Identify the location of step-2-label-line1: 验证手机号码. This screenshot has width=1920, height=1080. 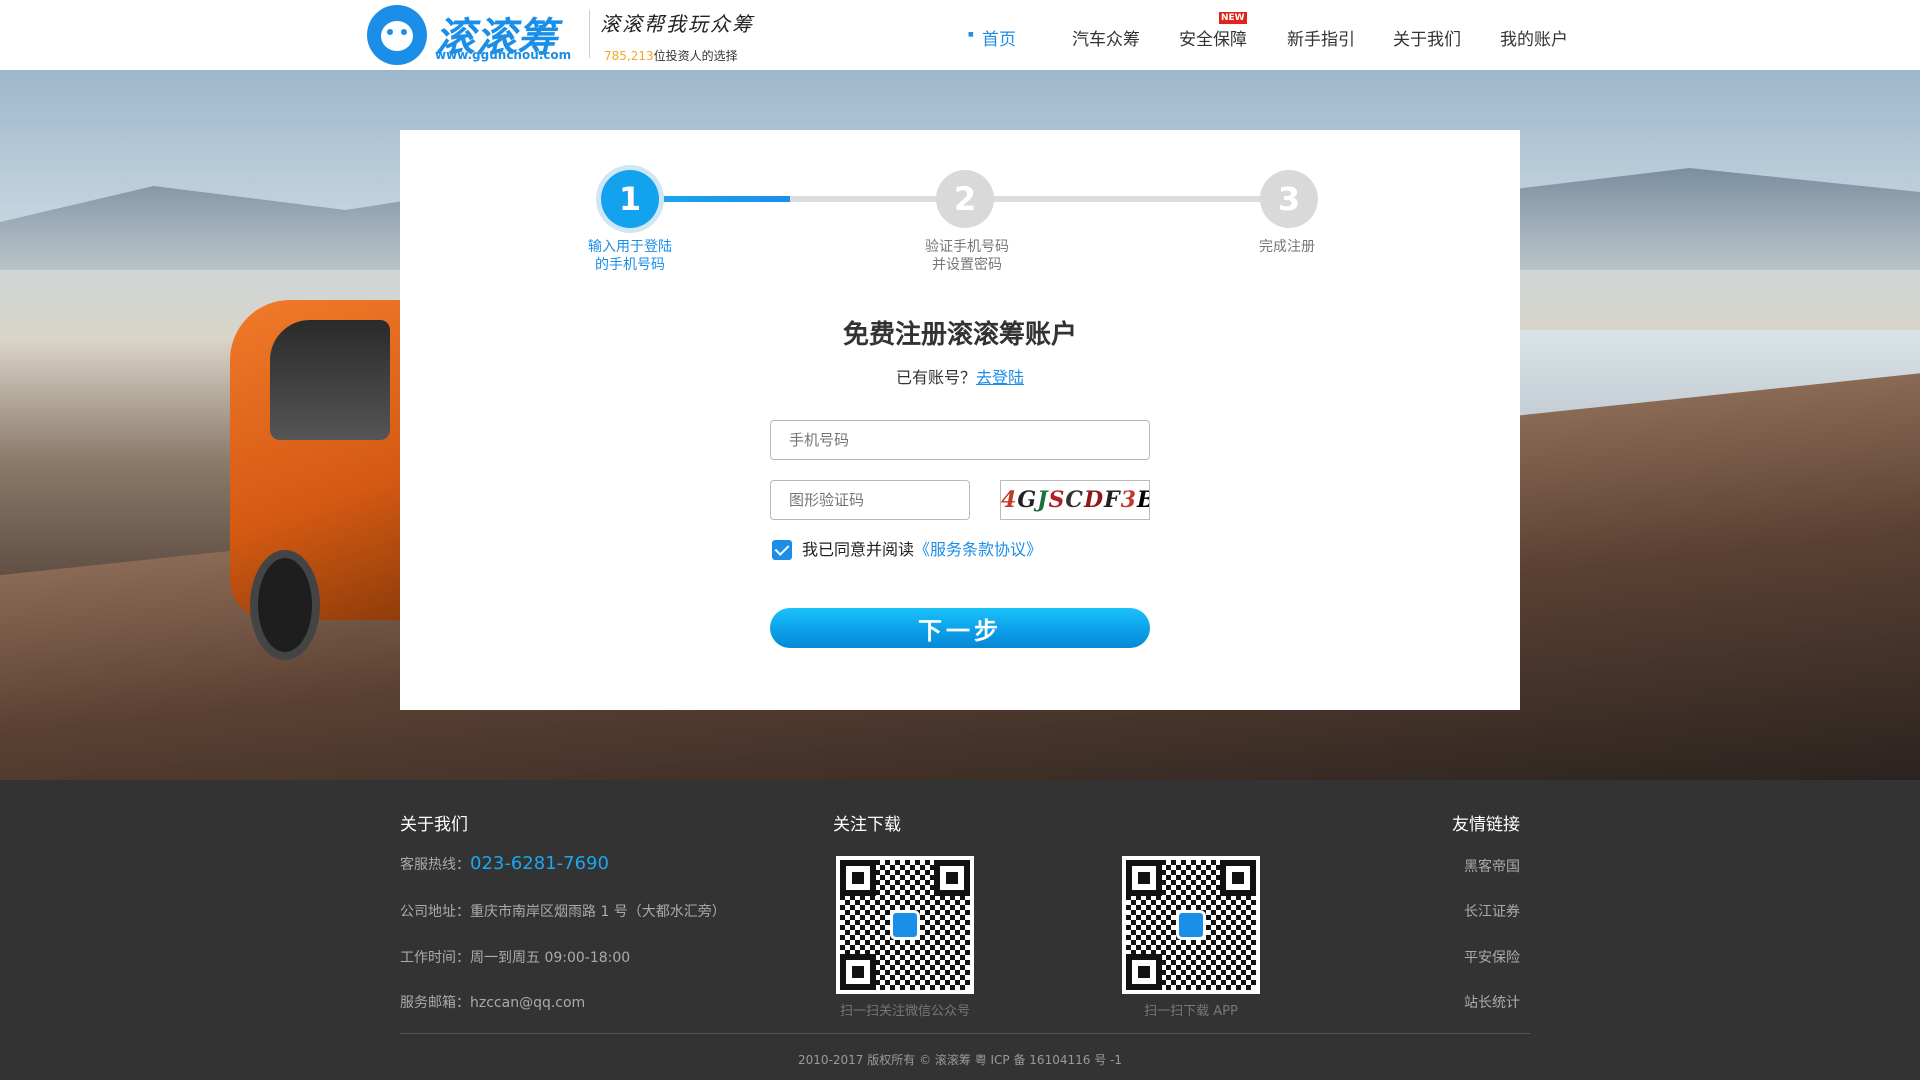
(967, 247).